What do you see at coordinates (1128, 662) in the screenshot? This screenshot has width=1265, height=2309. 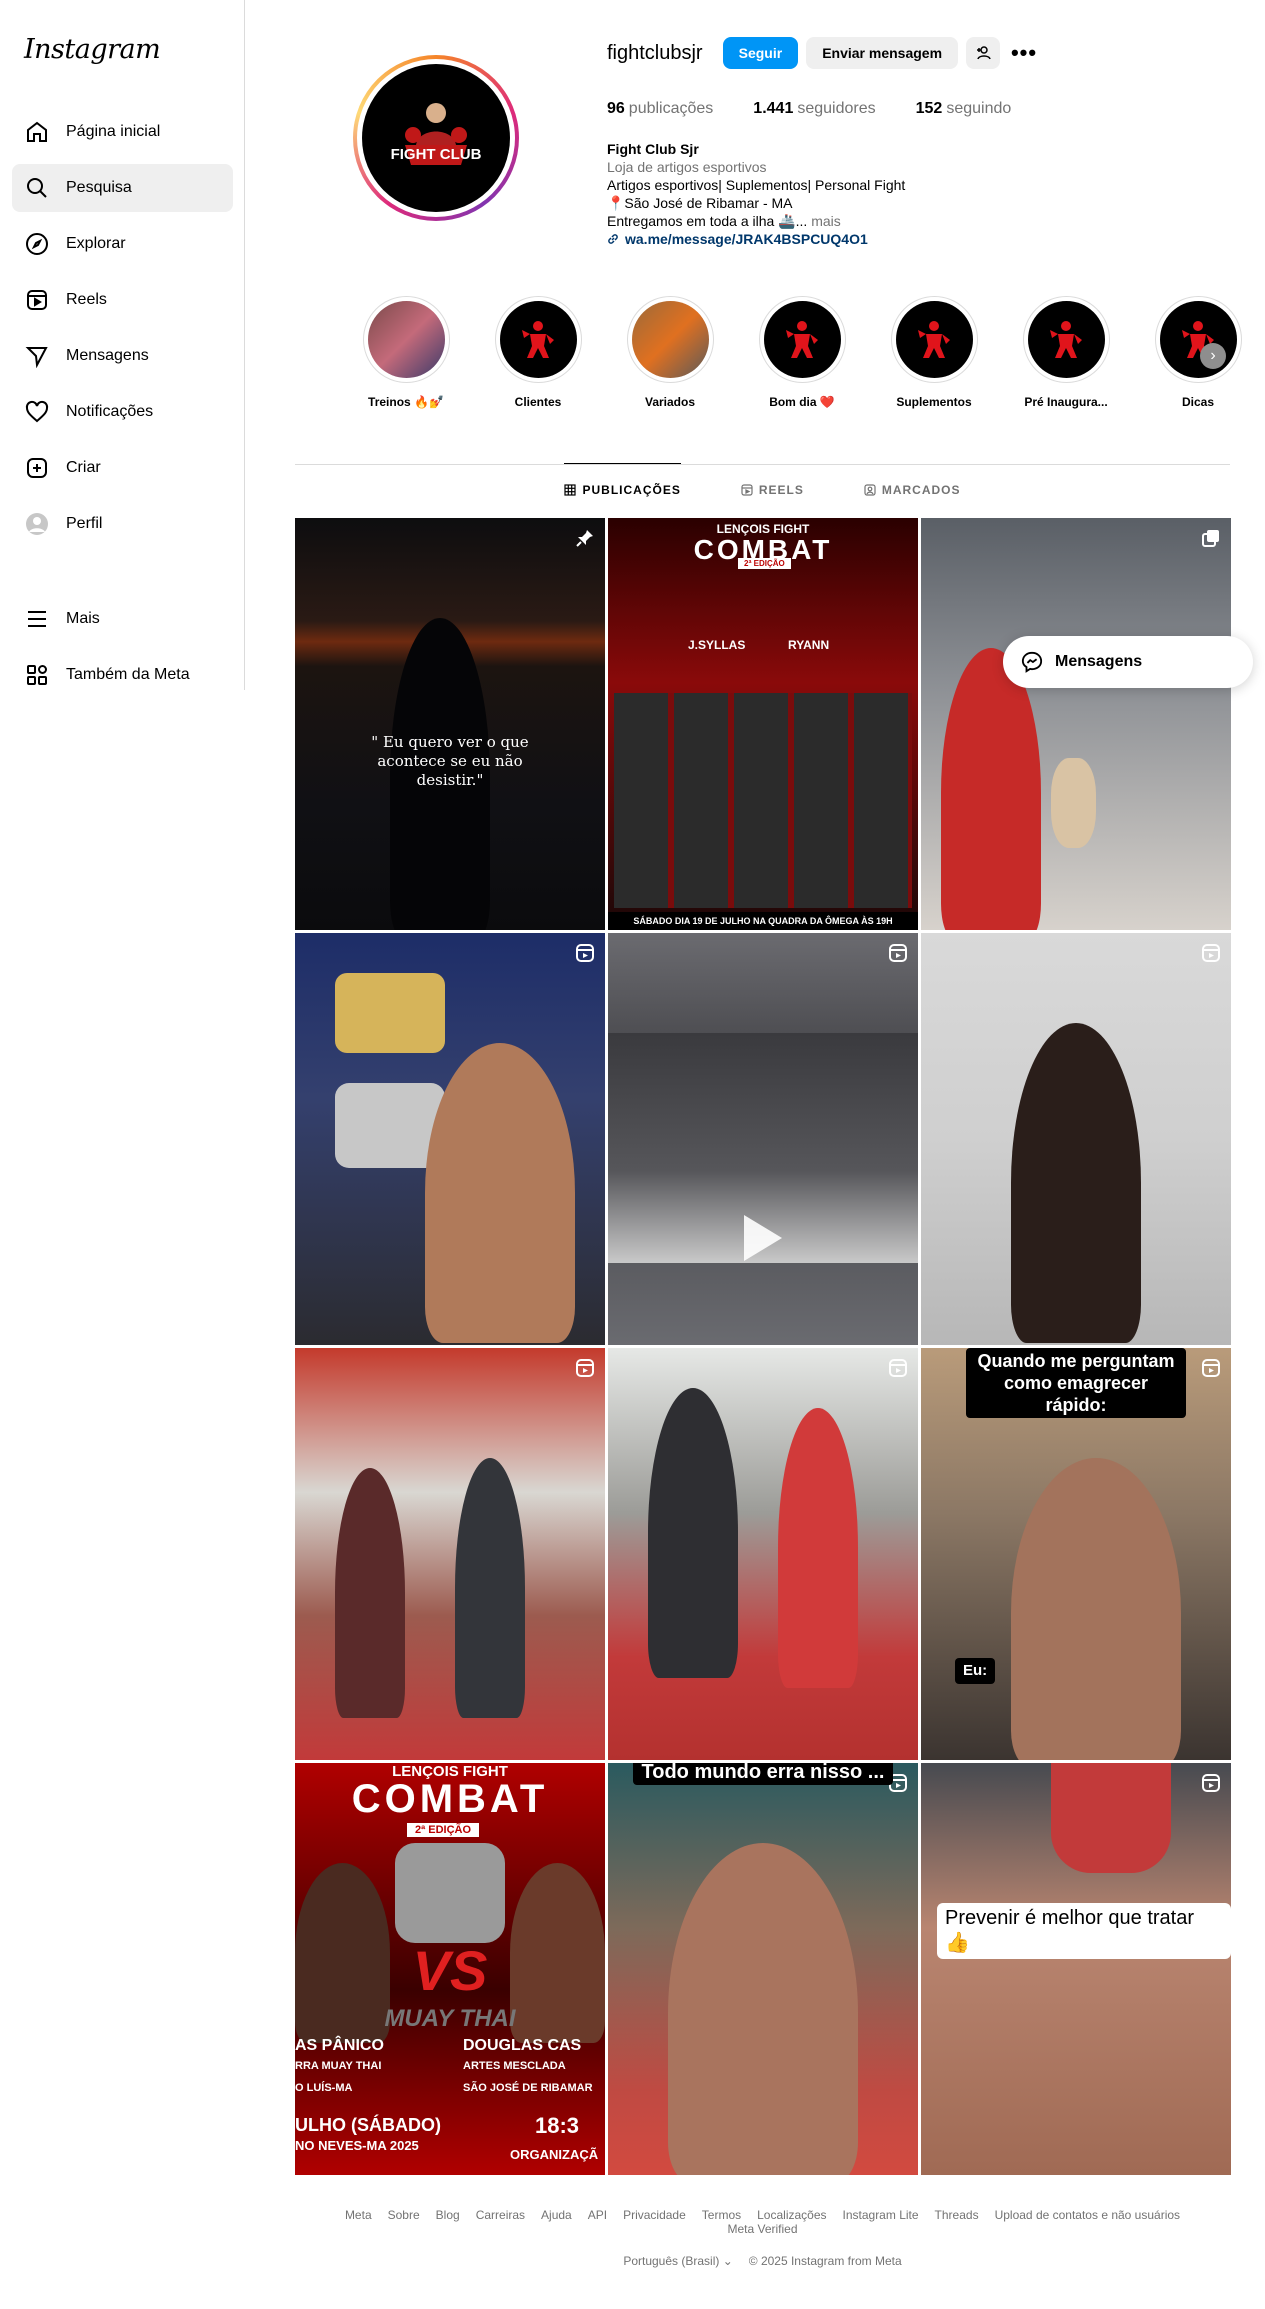 I see `messages-floating-button: Mensagens` at bounding box center [1128, 662].